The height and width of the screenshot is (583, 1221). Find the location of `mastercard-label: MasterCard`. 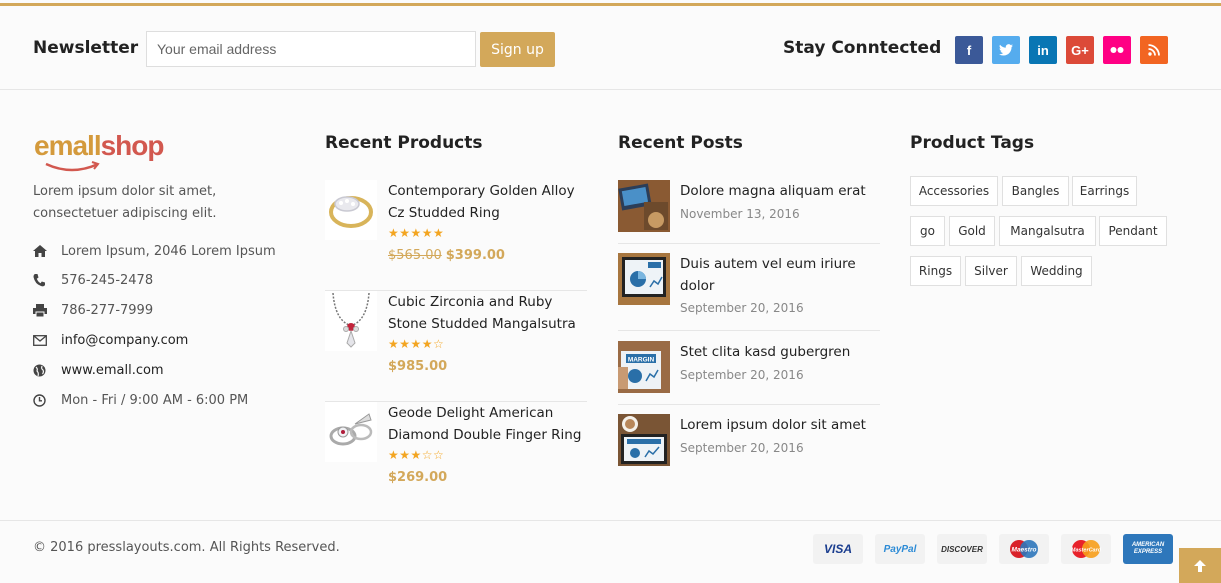

mastercard-label: MasterCard is located at coordinates (1086, 551).